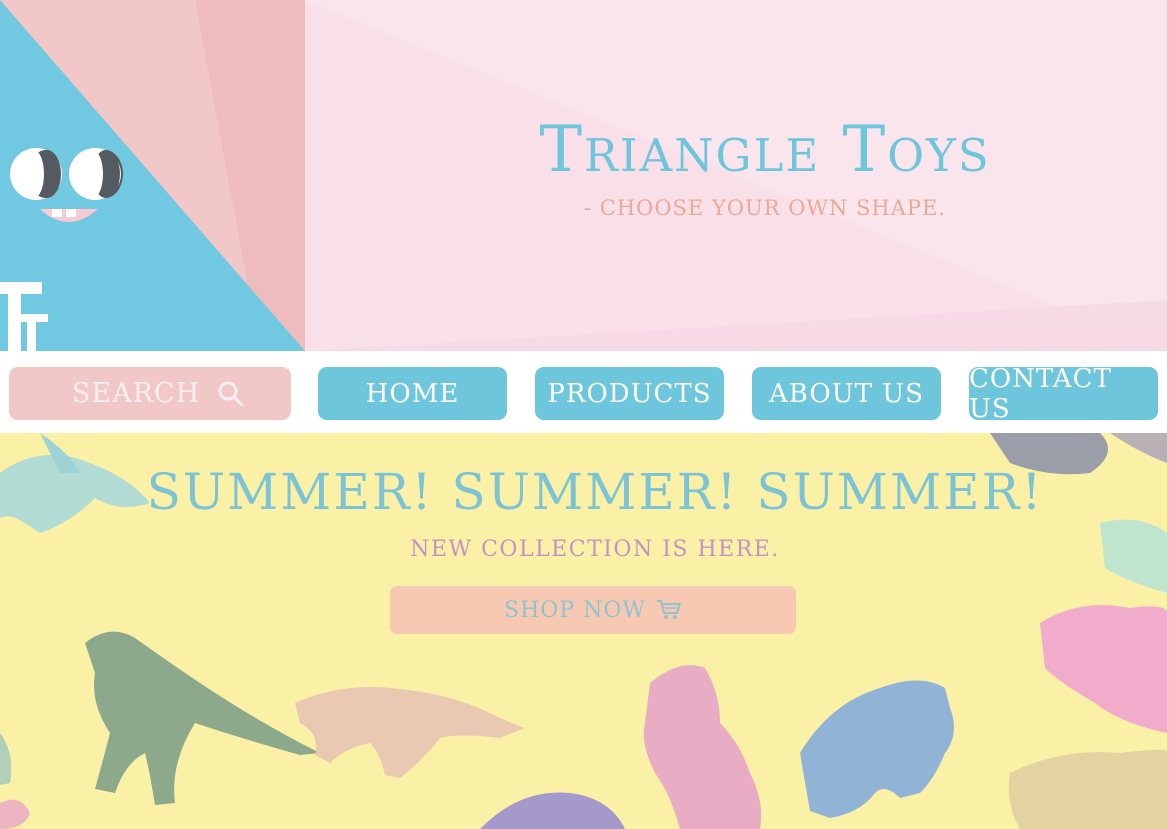 This screenshot has height=829, width=1167. I want to click on brand-tagline: - CHOOSE YOUR OWN SHAPE., so click(765, 208).